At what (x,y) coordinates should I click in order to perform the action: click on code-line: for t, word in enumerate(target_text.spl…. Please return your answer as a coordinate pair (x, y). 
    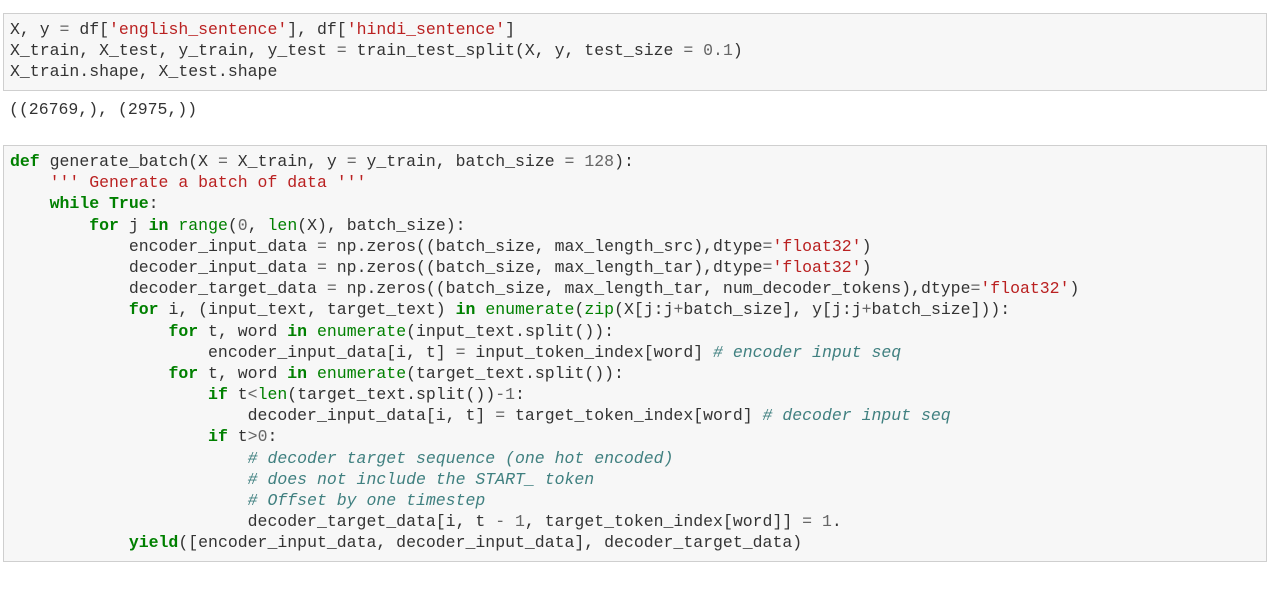
    Looking at the image, I should click on (396, 373).